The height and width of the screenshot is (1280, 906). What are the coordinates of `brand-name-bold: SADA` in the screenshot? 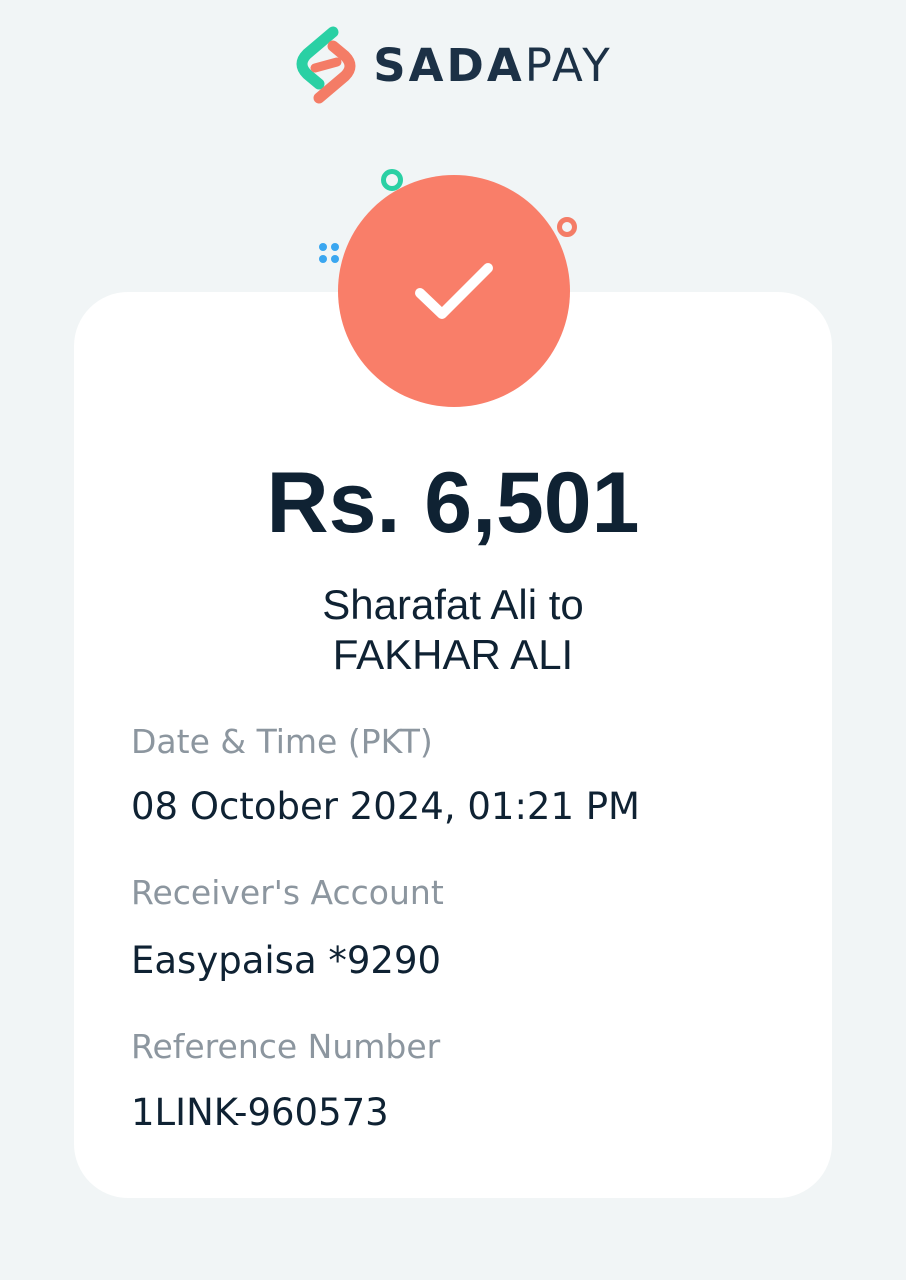 It's located at (449, 65).